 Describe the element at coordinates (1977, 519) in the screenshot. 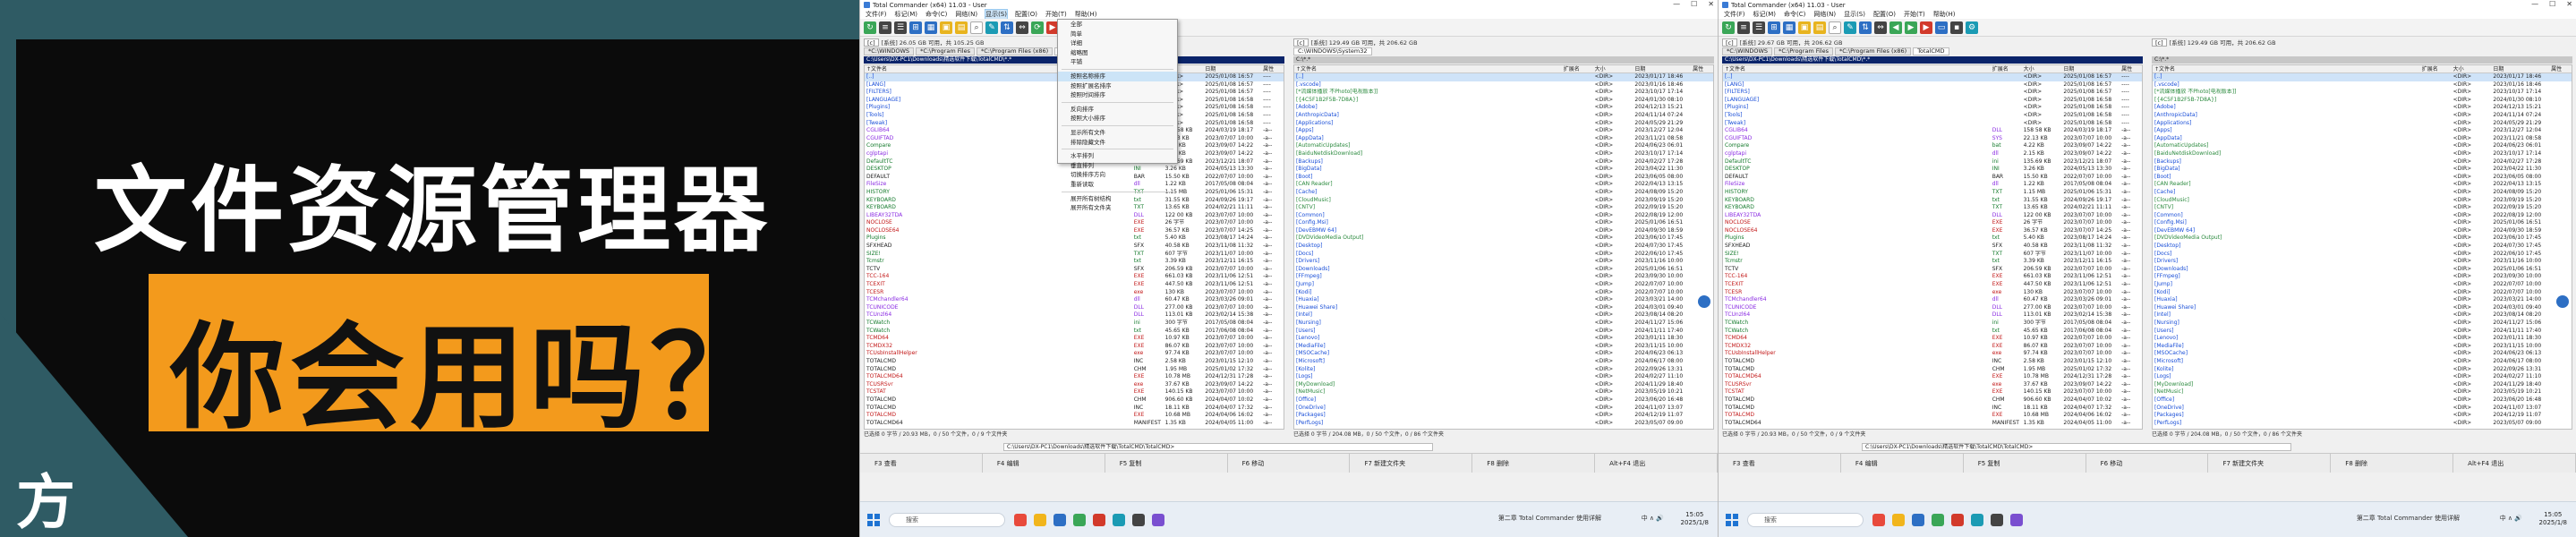

I see `edge-taskbar-icon` at that location.